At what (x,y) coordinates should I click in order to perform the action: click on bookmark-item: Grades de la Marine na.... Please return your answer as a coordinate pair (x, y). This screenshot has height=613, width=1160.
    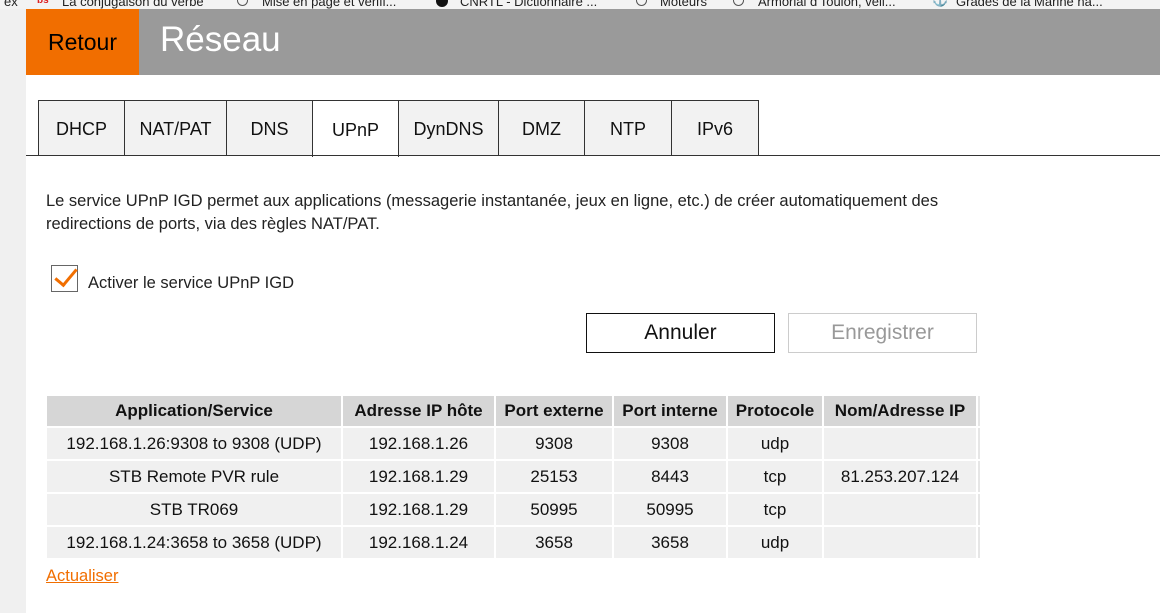
    Looking at the image, I should click on (1029, 4).